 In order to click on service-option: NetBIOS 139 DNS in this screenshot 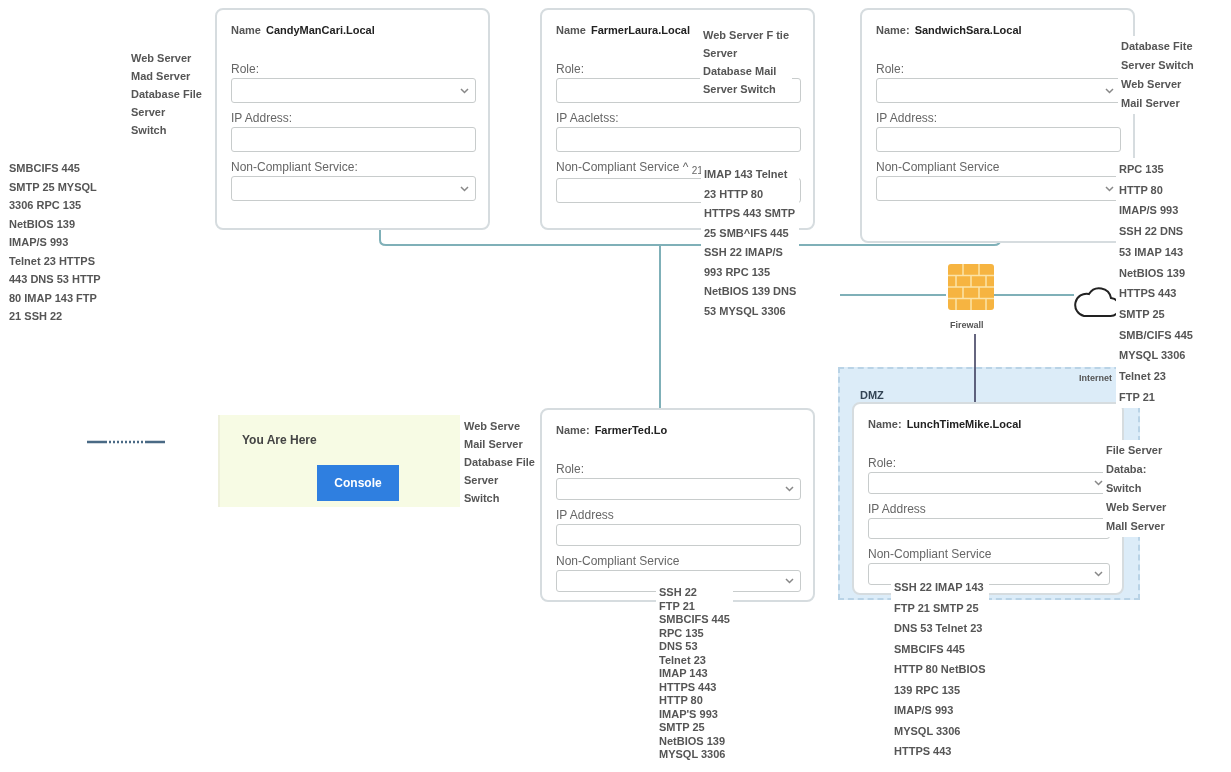, I will do `click(750, 292)`.